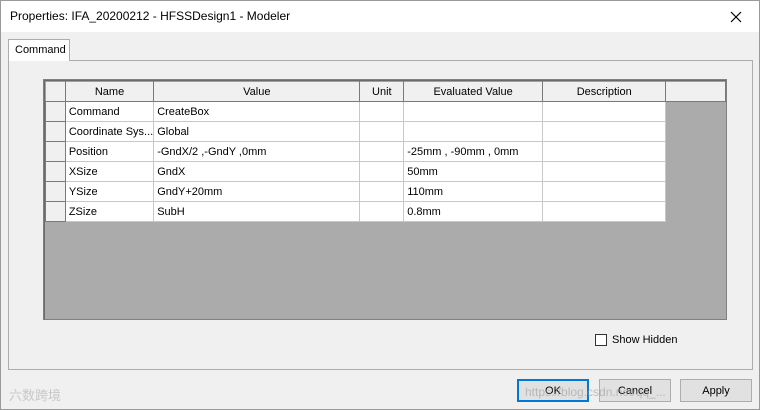 Image resolution: width=760 pixels, height=410 pixels. I want to click on show-hidden-checkbox, so click(601, 340).